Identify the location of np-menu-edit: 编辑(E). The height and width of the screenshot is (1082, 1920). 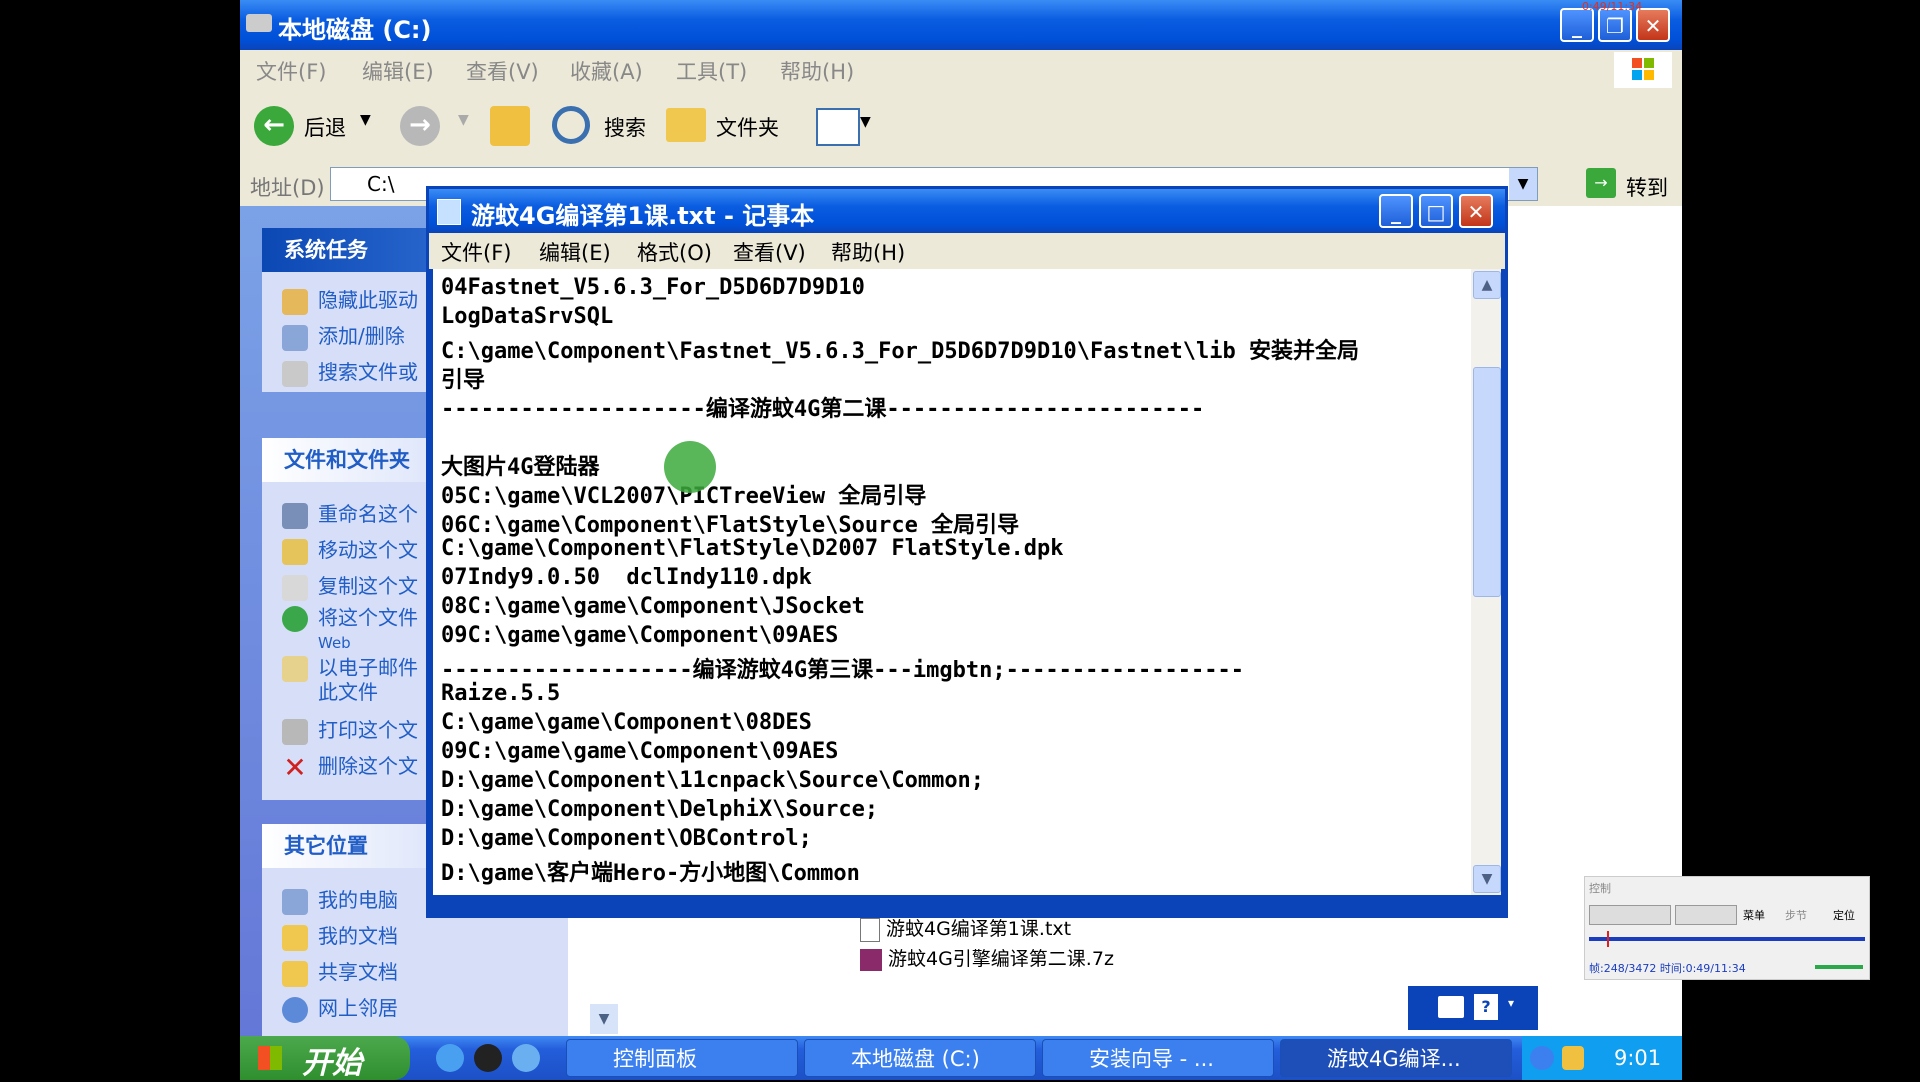
(575, 252).